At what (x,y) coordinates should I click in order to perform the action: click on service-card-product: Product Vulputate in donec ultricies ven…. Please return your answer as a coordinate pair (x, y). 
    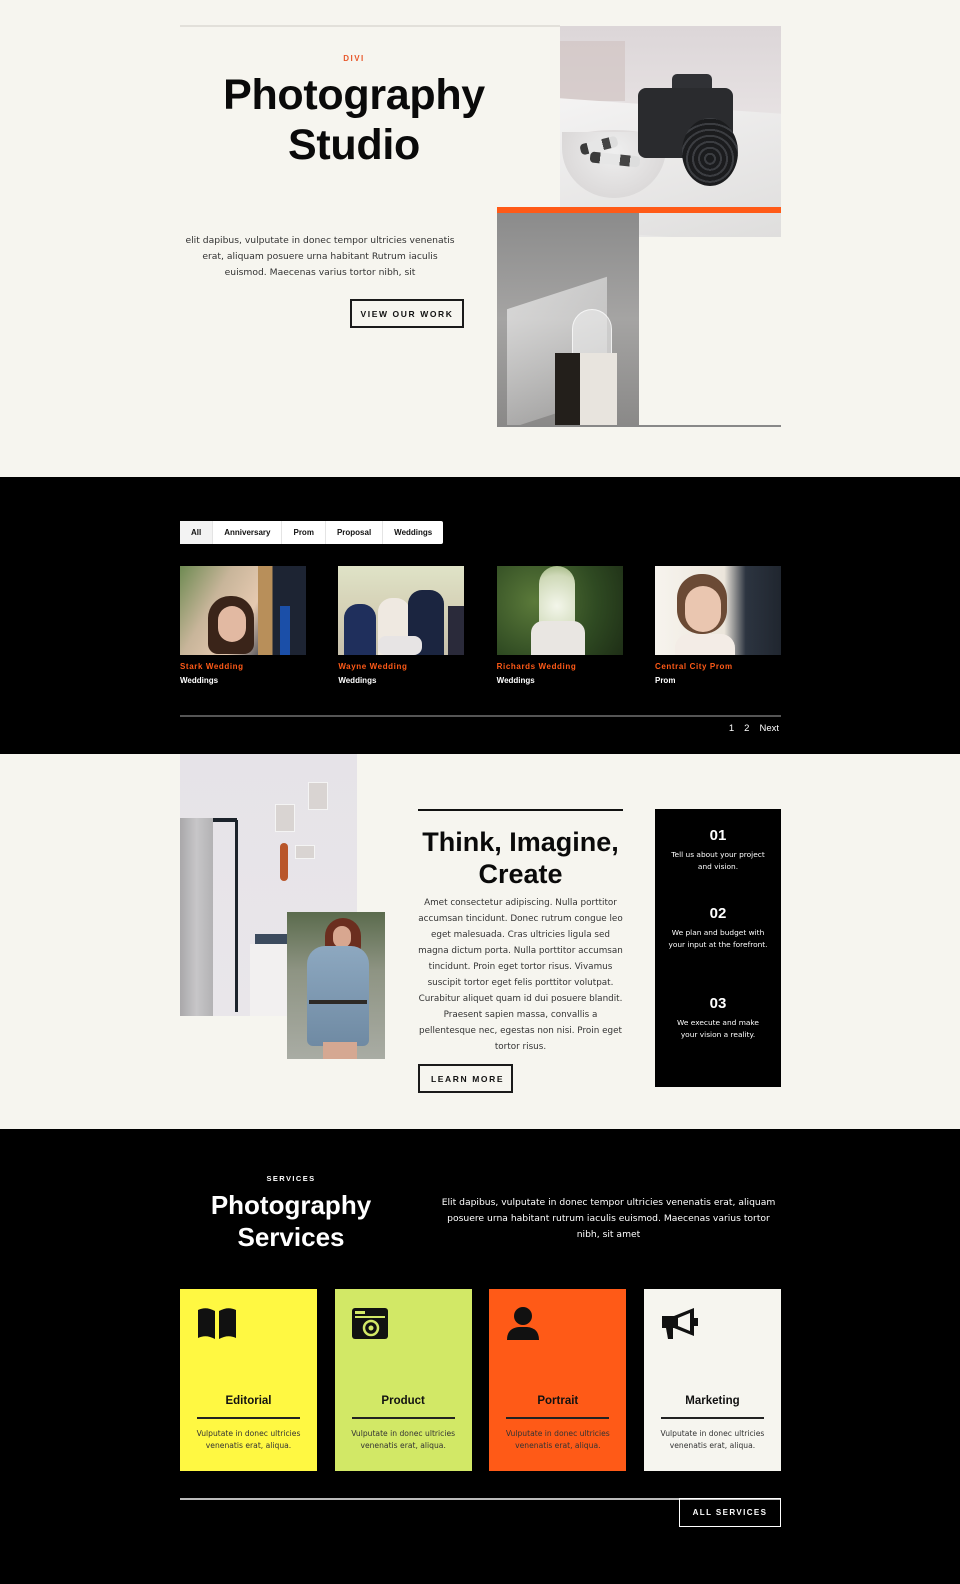
    Looking at the image, I should click on (403, 1380).